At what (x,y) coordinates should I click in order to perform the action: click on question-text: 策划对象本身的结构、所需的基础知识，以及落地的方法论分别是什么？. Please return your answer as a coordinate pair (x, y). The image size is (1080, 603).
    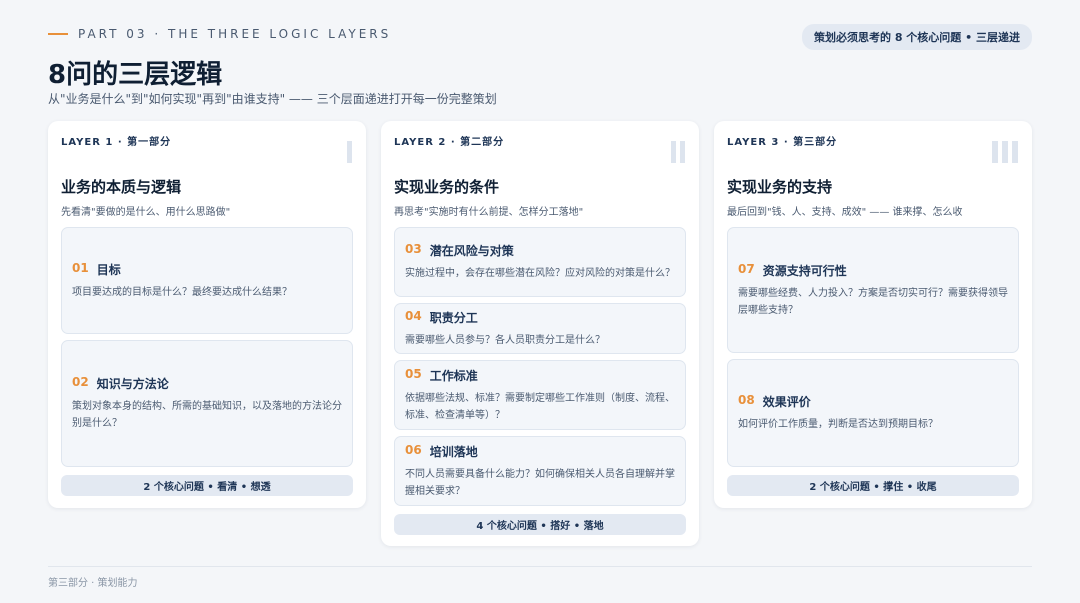
    Looking at the image, I should click on (207, 415).